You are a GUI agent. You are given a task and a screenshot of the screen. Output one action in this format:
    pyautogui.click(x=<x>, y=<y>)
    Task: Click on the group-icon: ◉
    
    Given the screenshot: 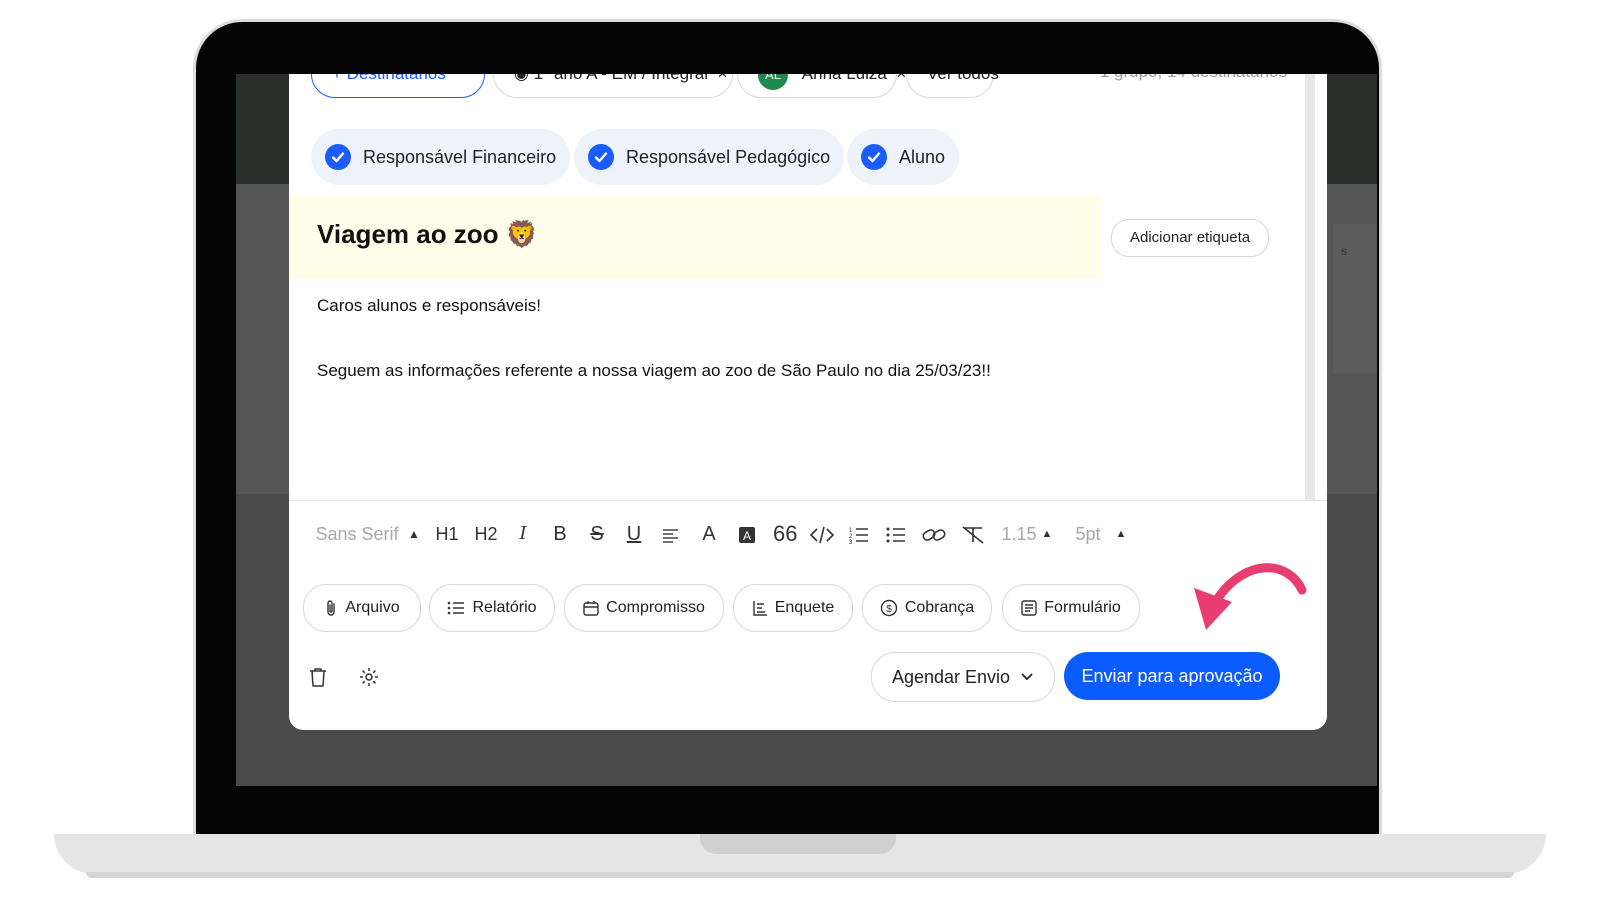 What is the action you would take?
    pyautogui.click(x=521, y=78)
    